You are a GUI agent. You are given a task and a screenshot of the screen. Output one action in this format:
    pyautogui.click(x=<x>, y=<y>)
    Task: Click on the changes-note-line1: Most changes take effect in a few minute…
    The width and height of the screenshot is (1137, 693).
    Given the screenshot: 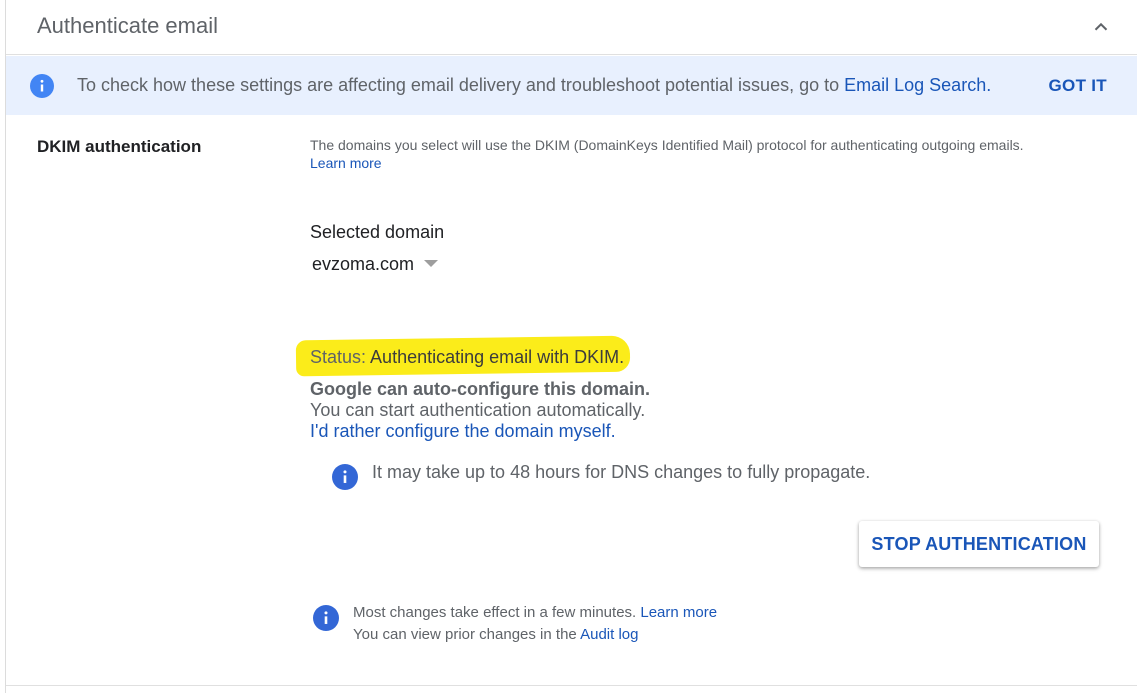 What is the action you would take?
    pyautogui.click(x=535, y=613)
    